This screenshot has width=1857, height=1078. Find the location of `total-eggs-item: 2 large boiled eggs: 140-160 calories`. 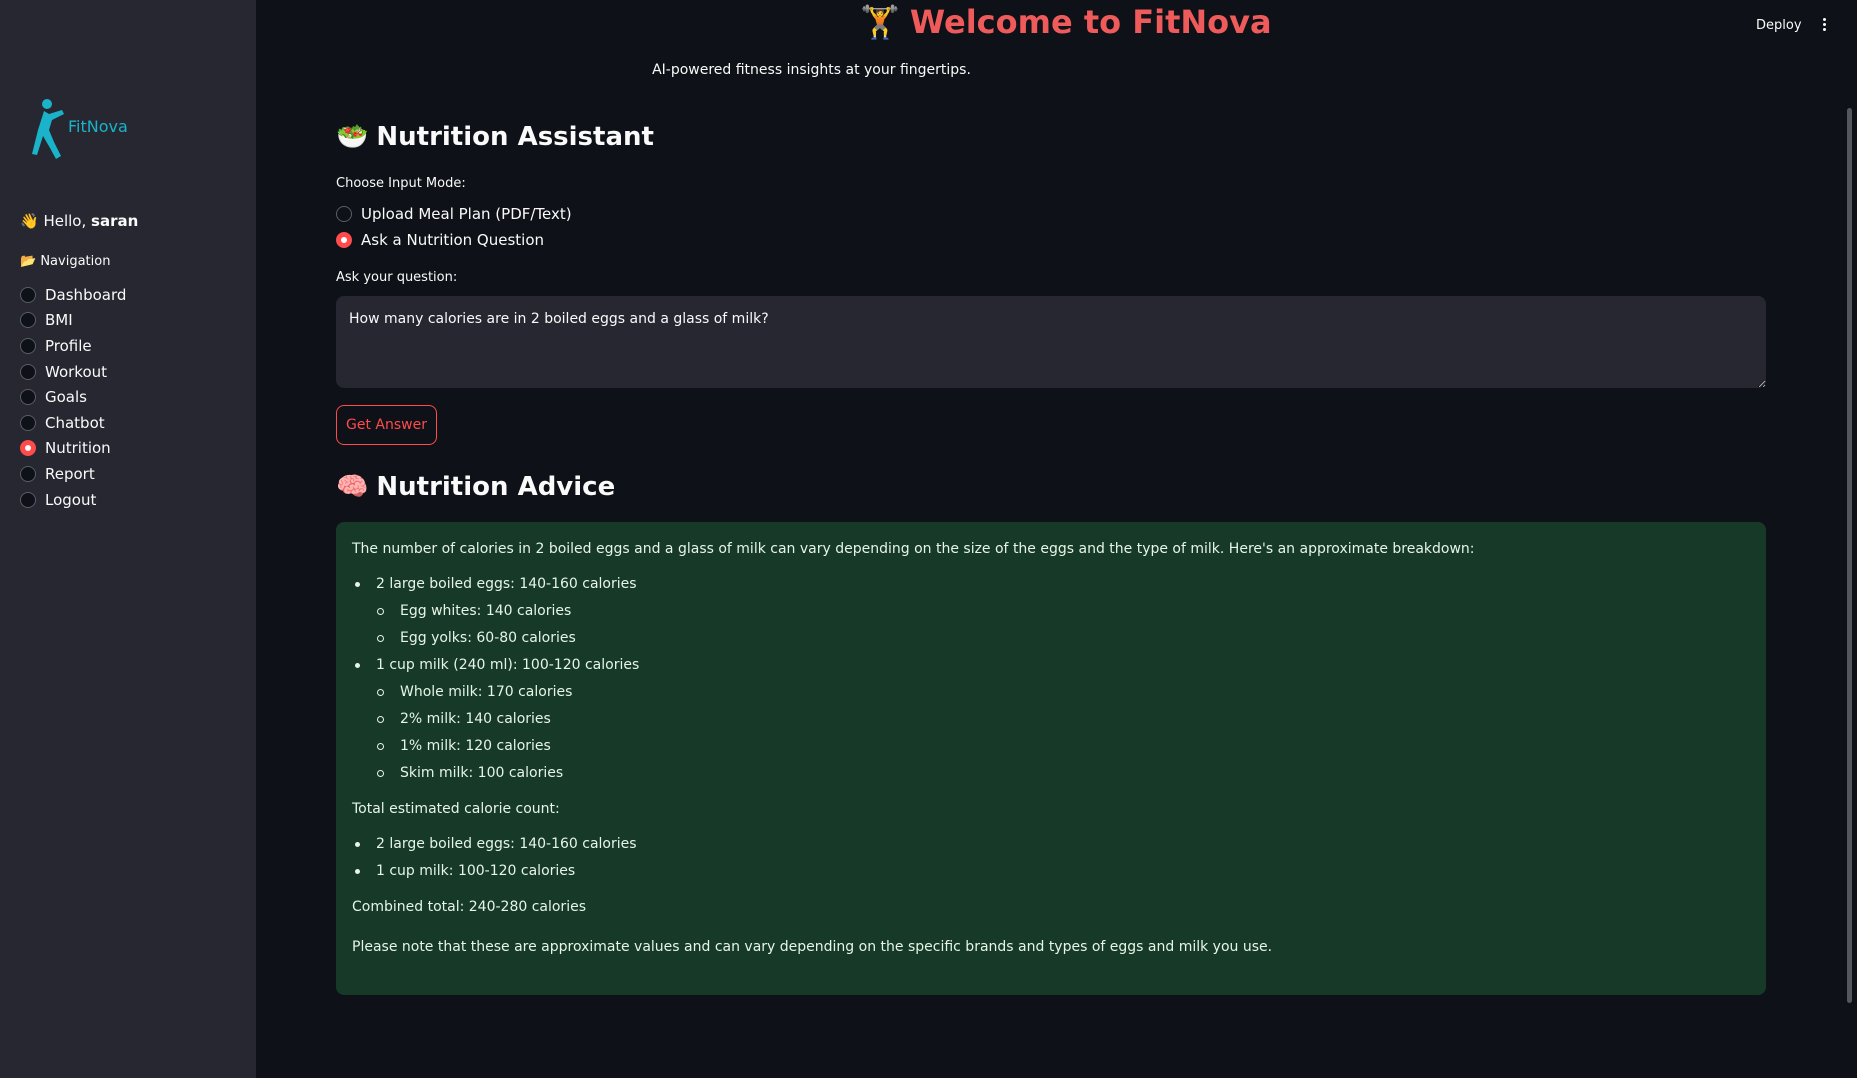

total-eggs-item: 2 large boiled eggs: 140-160 calories is located at coordinates (506, 844).